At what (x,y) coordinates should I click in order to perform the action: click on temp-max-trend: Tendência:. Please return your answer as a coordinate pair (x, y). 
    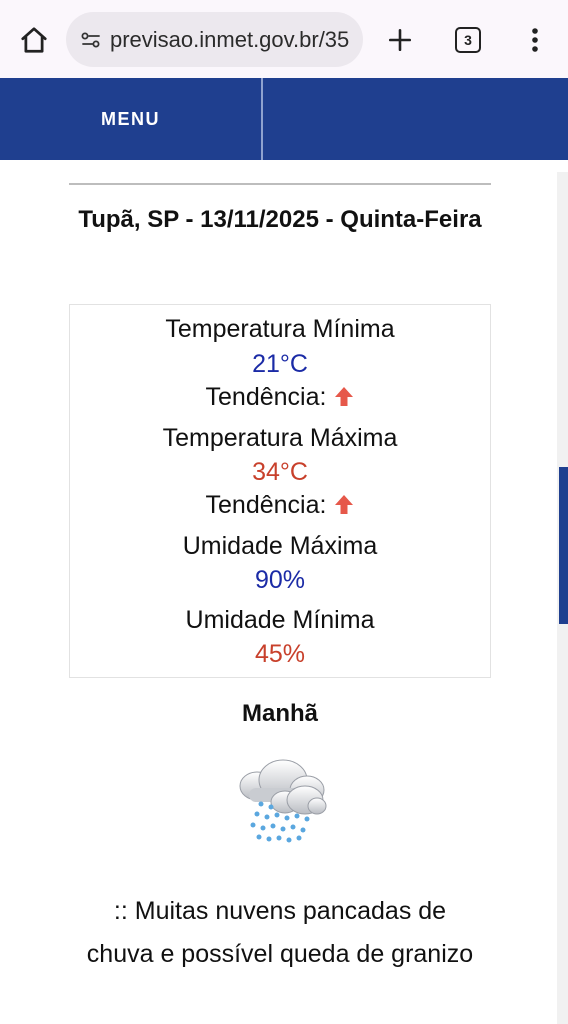
    Looking at the image, I should click on (280, 505).